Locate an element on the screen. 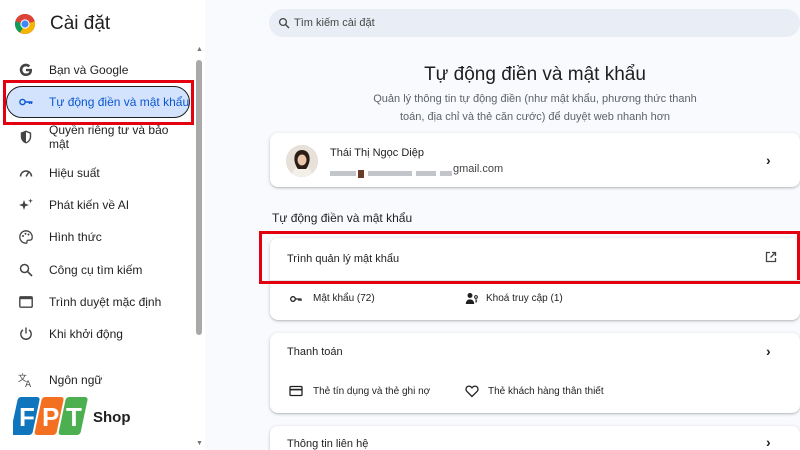  divider is located at coordinates (535, 280).